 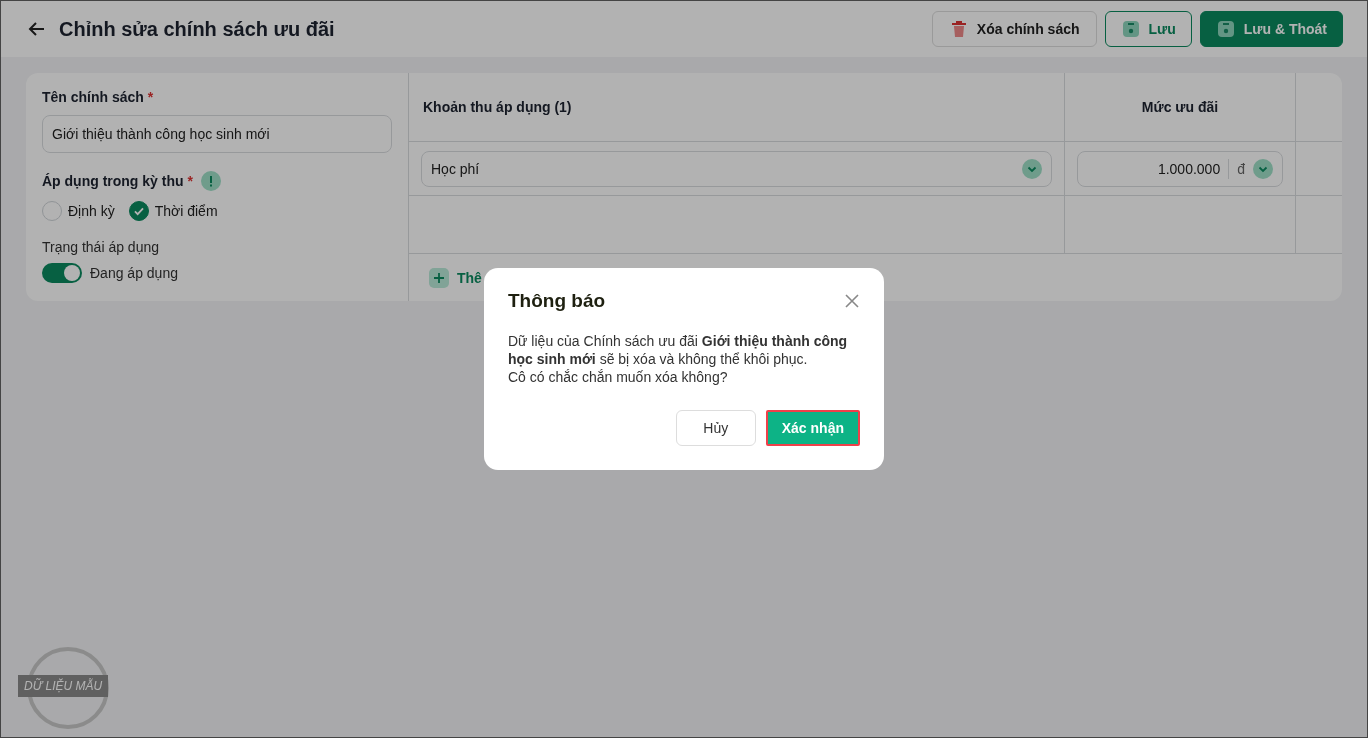 What do you see at coordinates (217, 134) in the screenshot?
I see `policy-name-field: Giới thiệu thành công học sinh mới` at bounding box center [217, 134].